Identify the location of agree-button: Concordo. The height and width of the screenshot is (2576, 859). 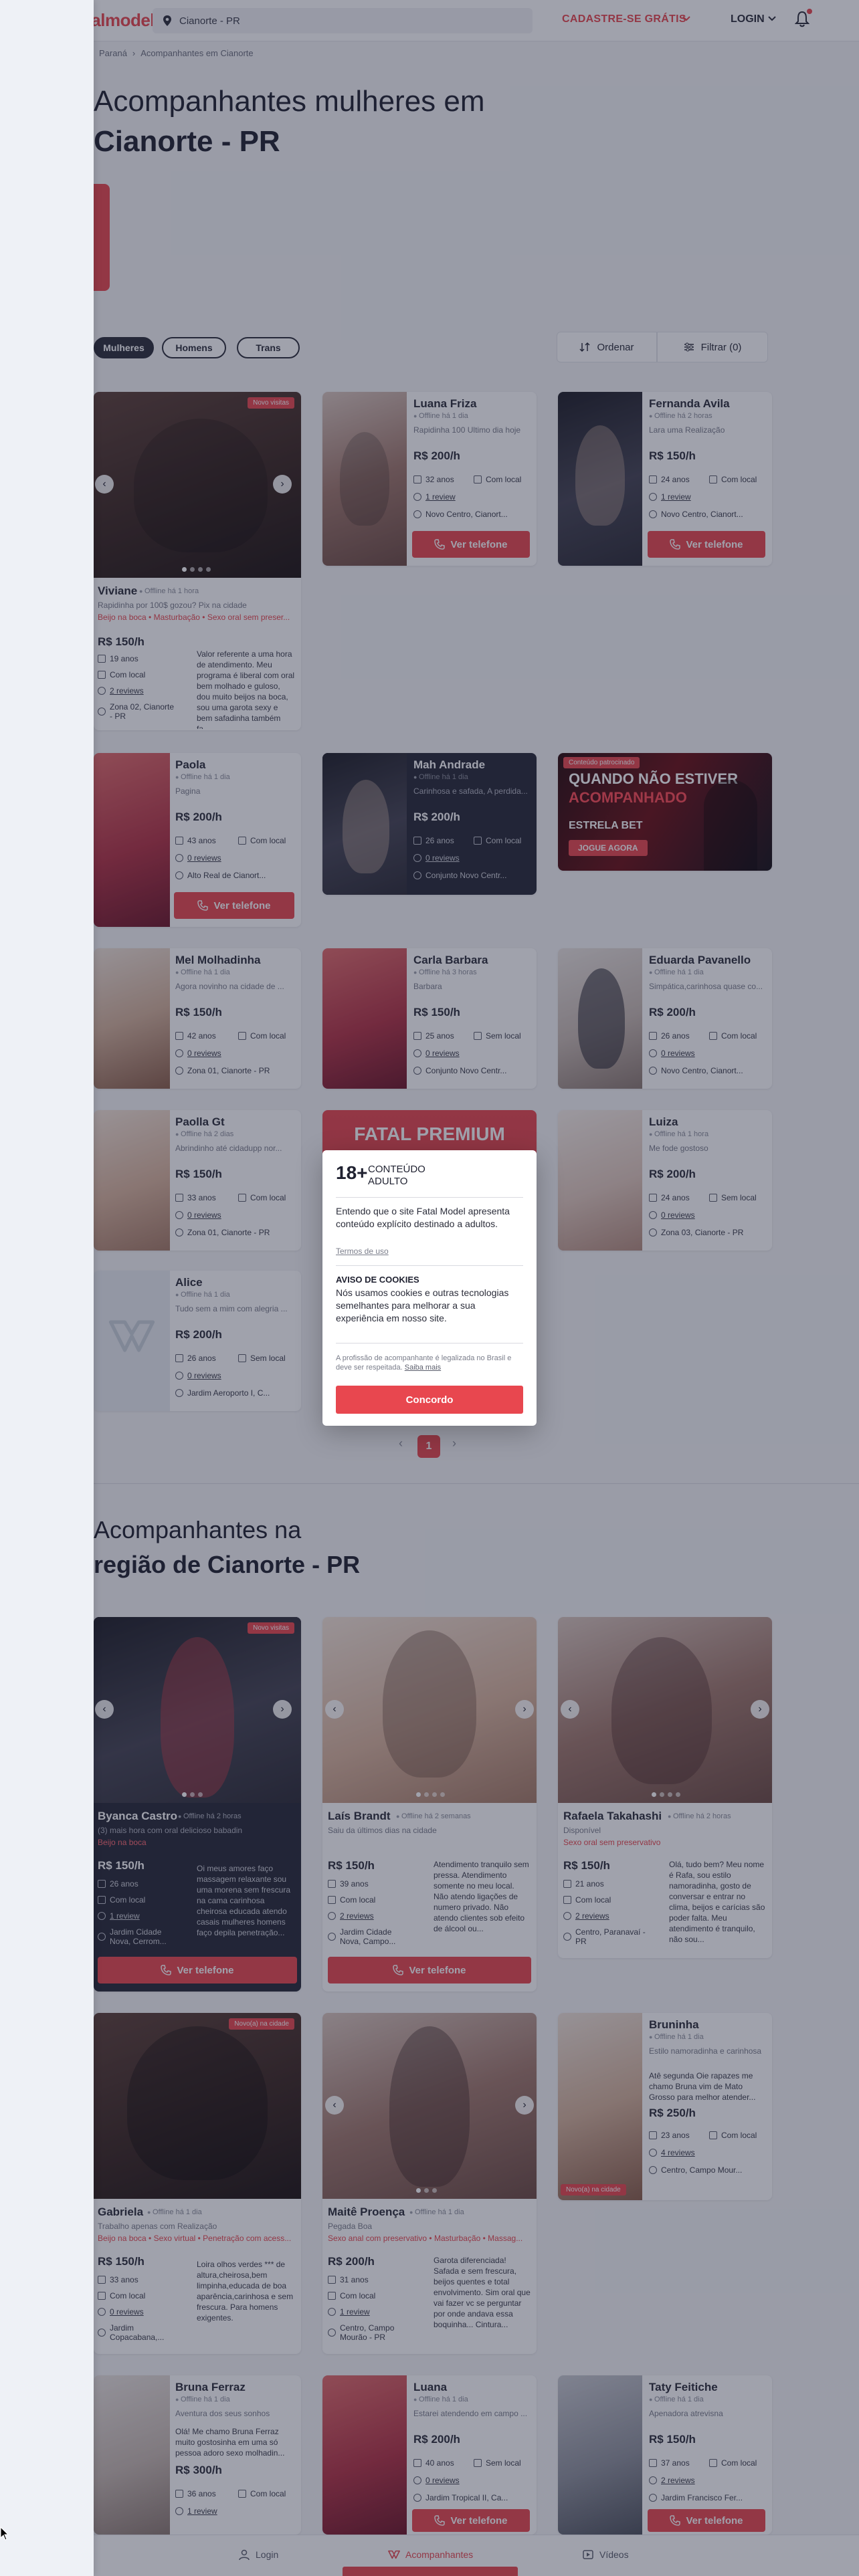
(429, 1400).